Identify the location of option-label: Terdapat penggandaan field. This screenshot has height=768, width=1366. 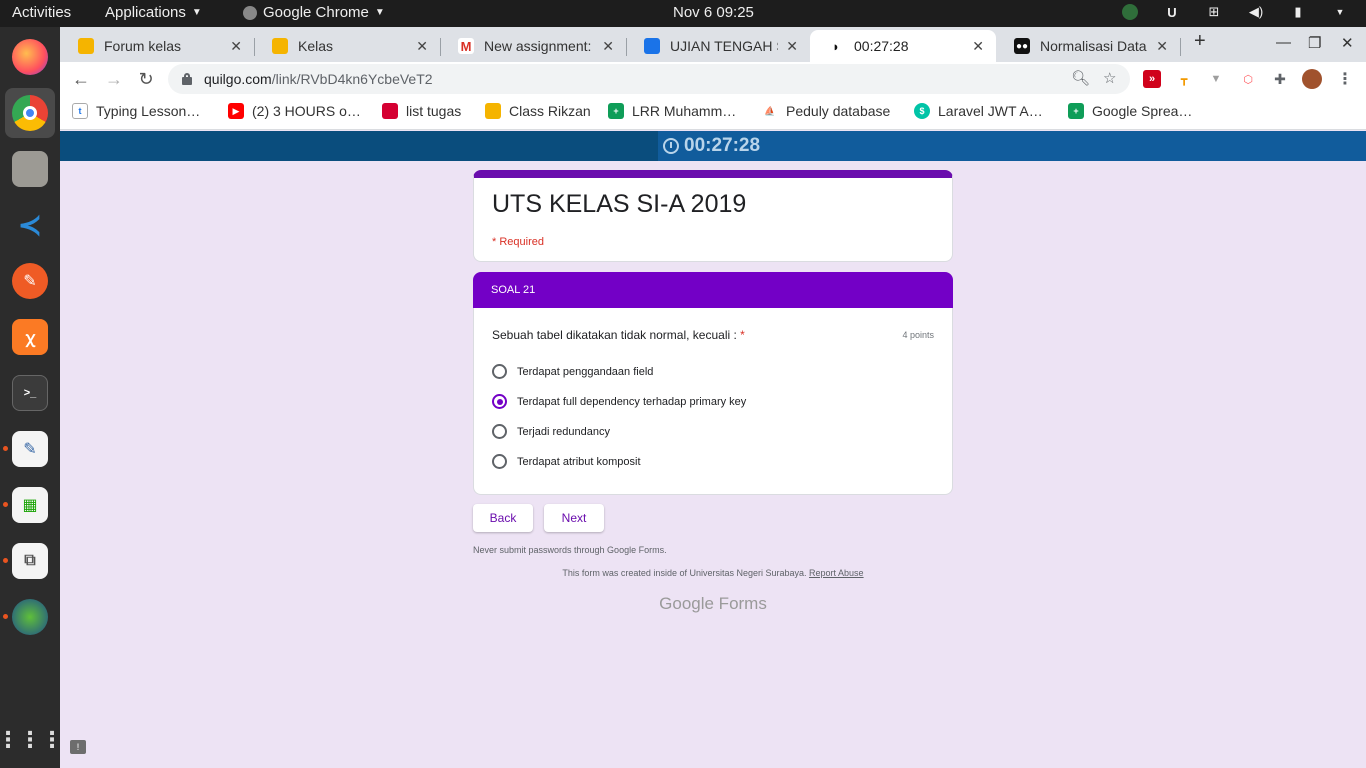
(585, 371).